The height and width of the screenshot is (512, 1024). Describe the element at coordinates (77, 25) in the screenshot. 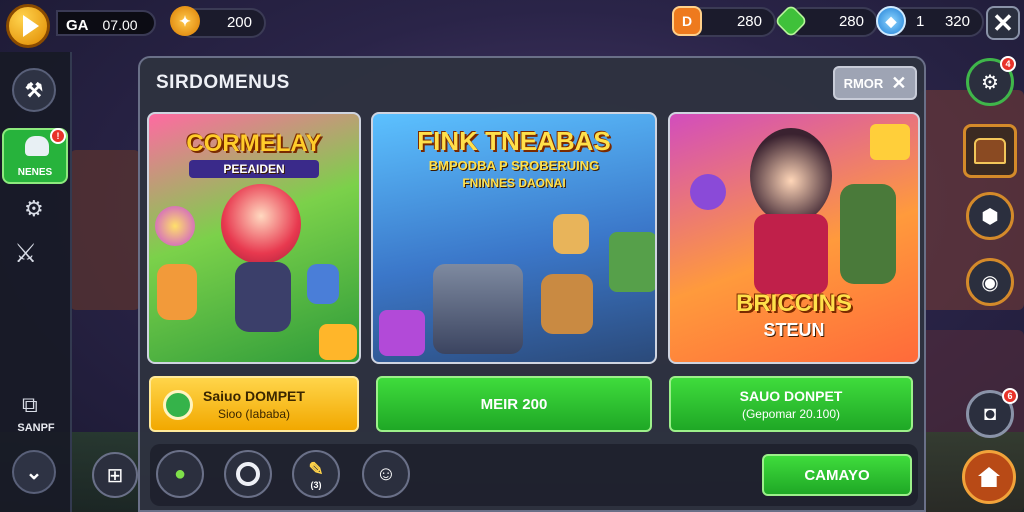

I see `game-title: GA` at that location.